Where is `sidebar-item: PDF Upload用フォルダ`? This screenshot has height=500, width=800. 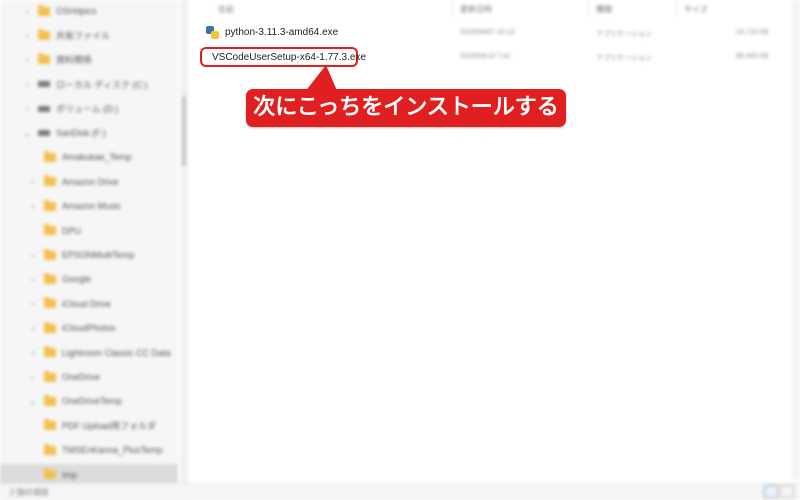 sidebar-item: PDF Upload用フォルダ is located at coordinates (89, 426).